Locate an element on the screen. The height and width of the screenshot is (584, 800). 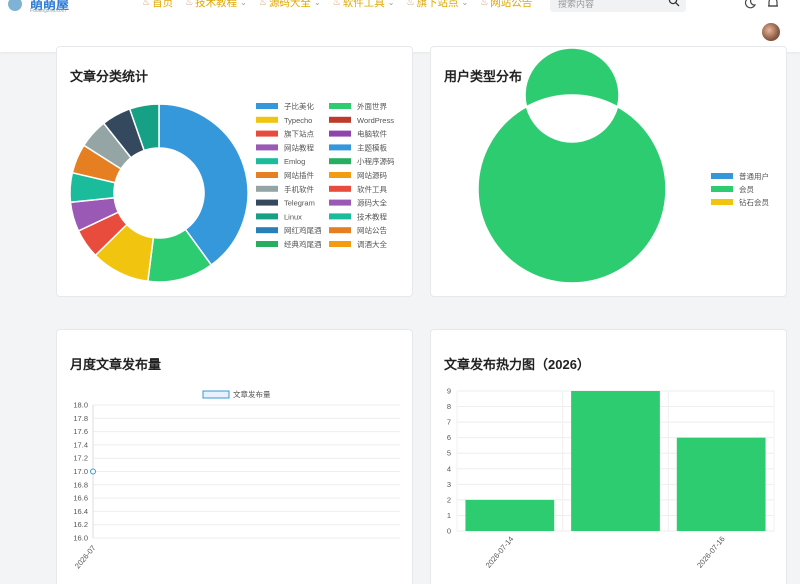
y-tick-label: 3 is located at coordinates (449, 484).